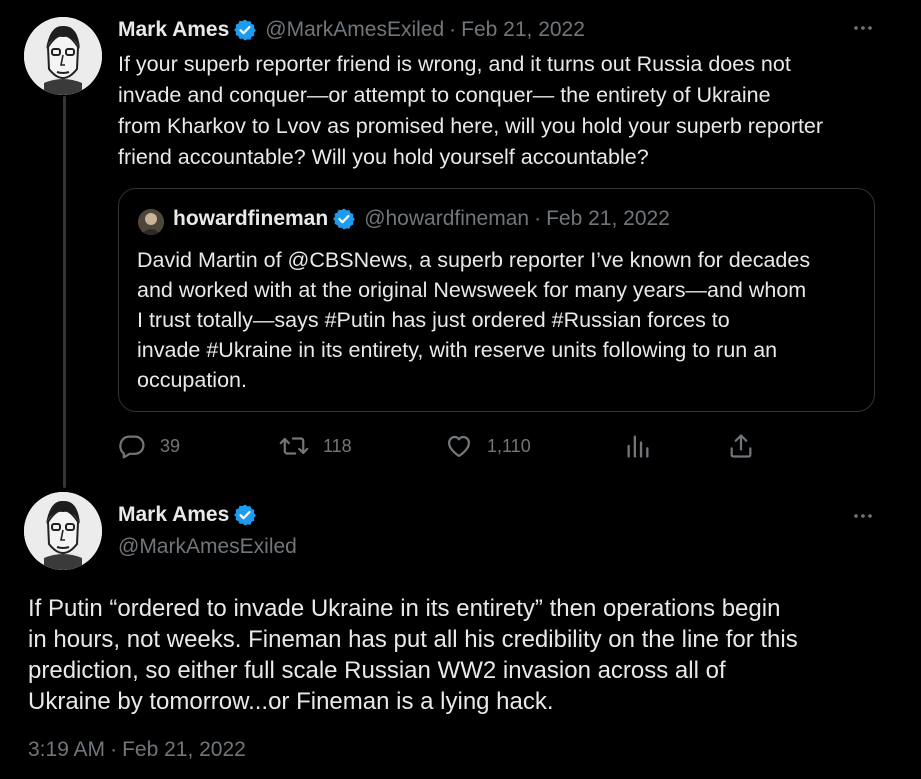  What do you see at coordinates (66, 750) in the screenshot?
I see `tweet-time: 3:19 AM` at bounding box center [66, 750].